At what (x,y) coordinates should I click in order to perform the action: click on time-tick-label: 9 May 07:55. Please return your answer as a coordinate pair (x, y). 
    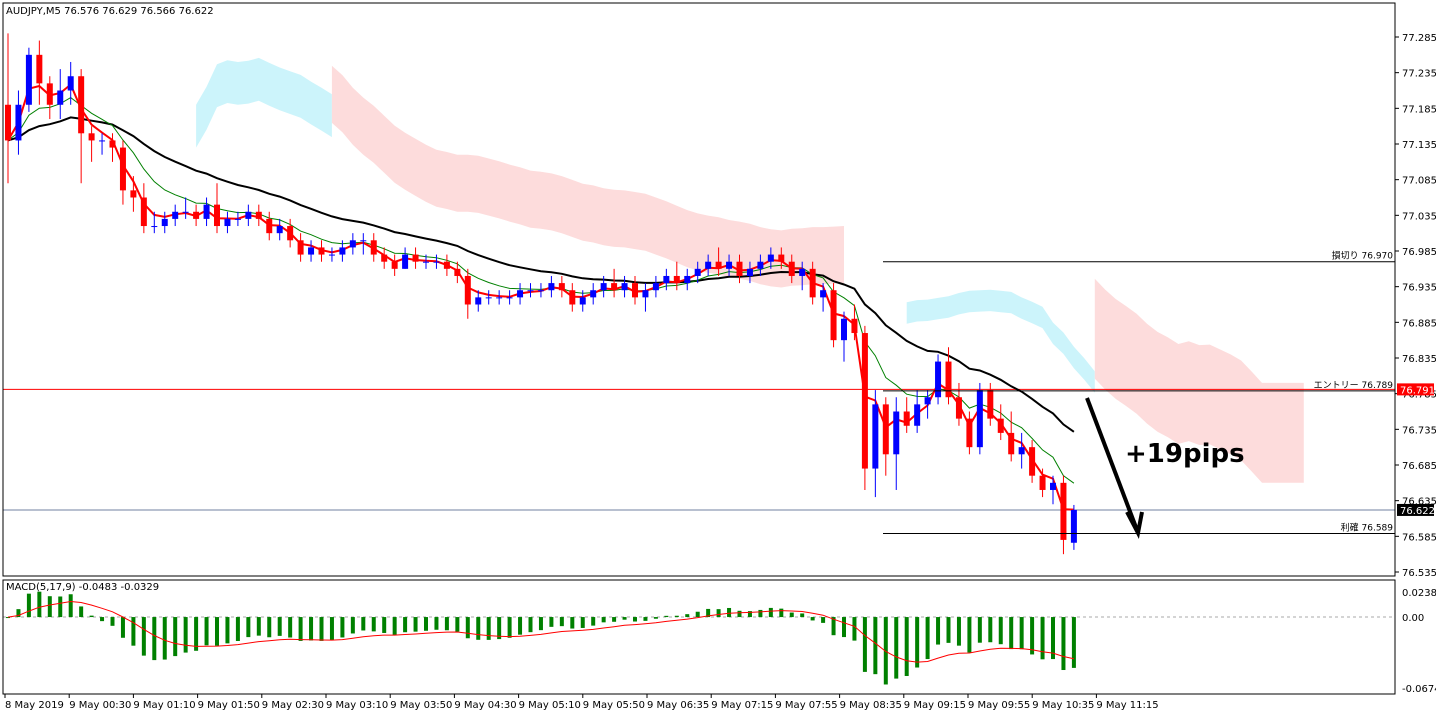
    Looking at the image, I should click on (806, 705).